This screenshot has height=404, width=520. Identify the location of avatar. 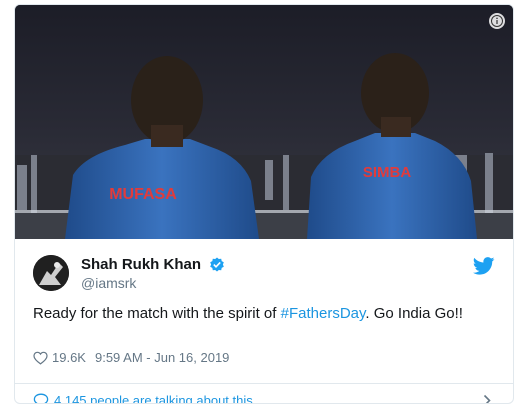
(51, 273).